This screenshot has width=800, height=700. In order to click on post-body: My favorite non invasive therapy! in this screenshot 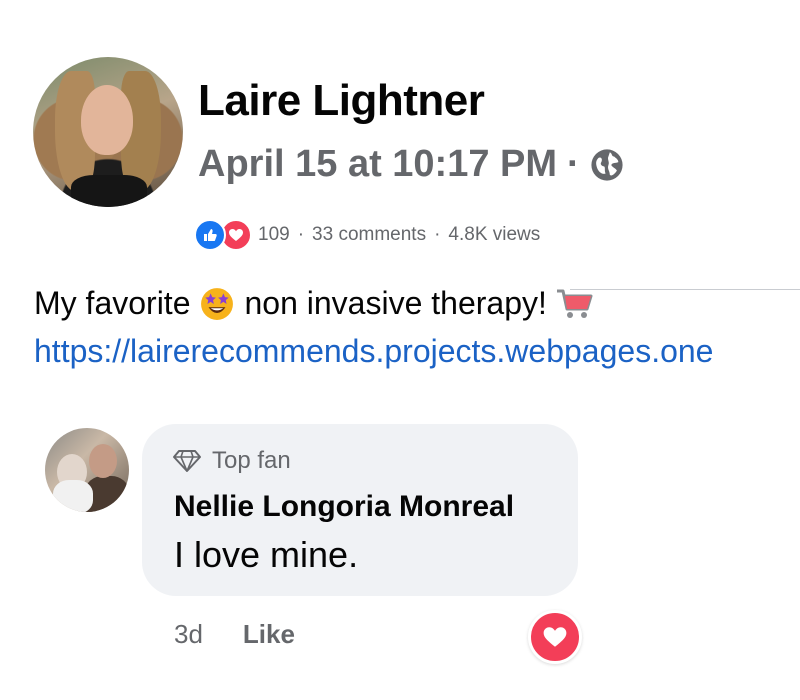, I will do `click(313, 303)`.